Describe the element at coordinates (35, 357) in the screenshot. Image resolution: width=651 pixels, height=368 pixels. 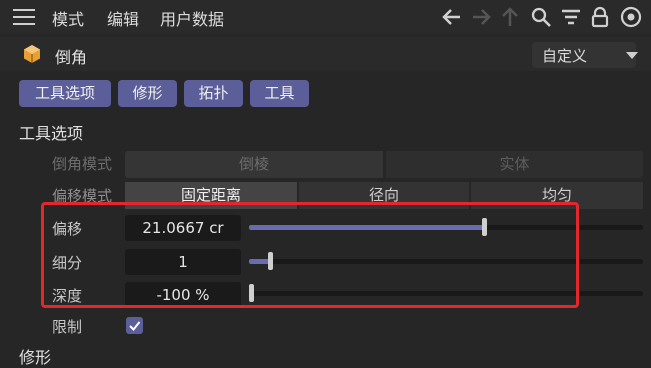
I see `next-section-title: 修形` at that location.